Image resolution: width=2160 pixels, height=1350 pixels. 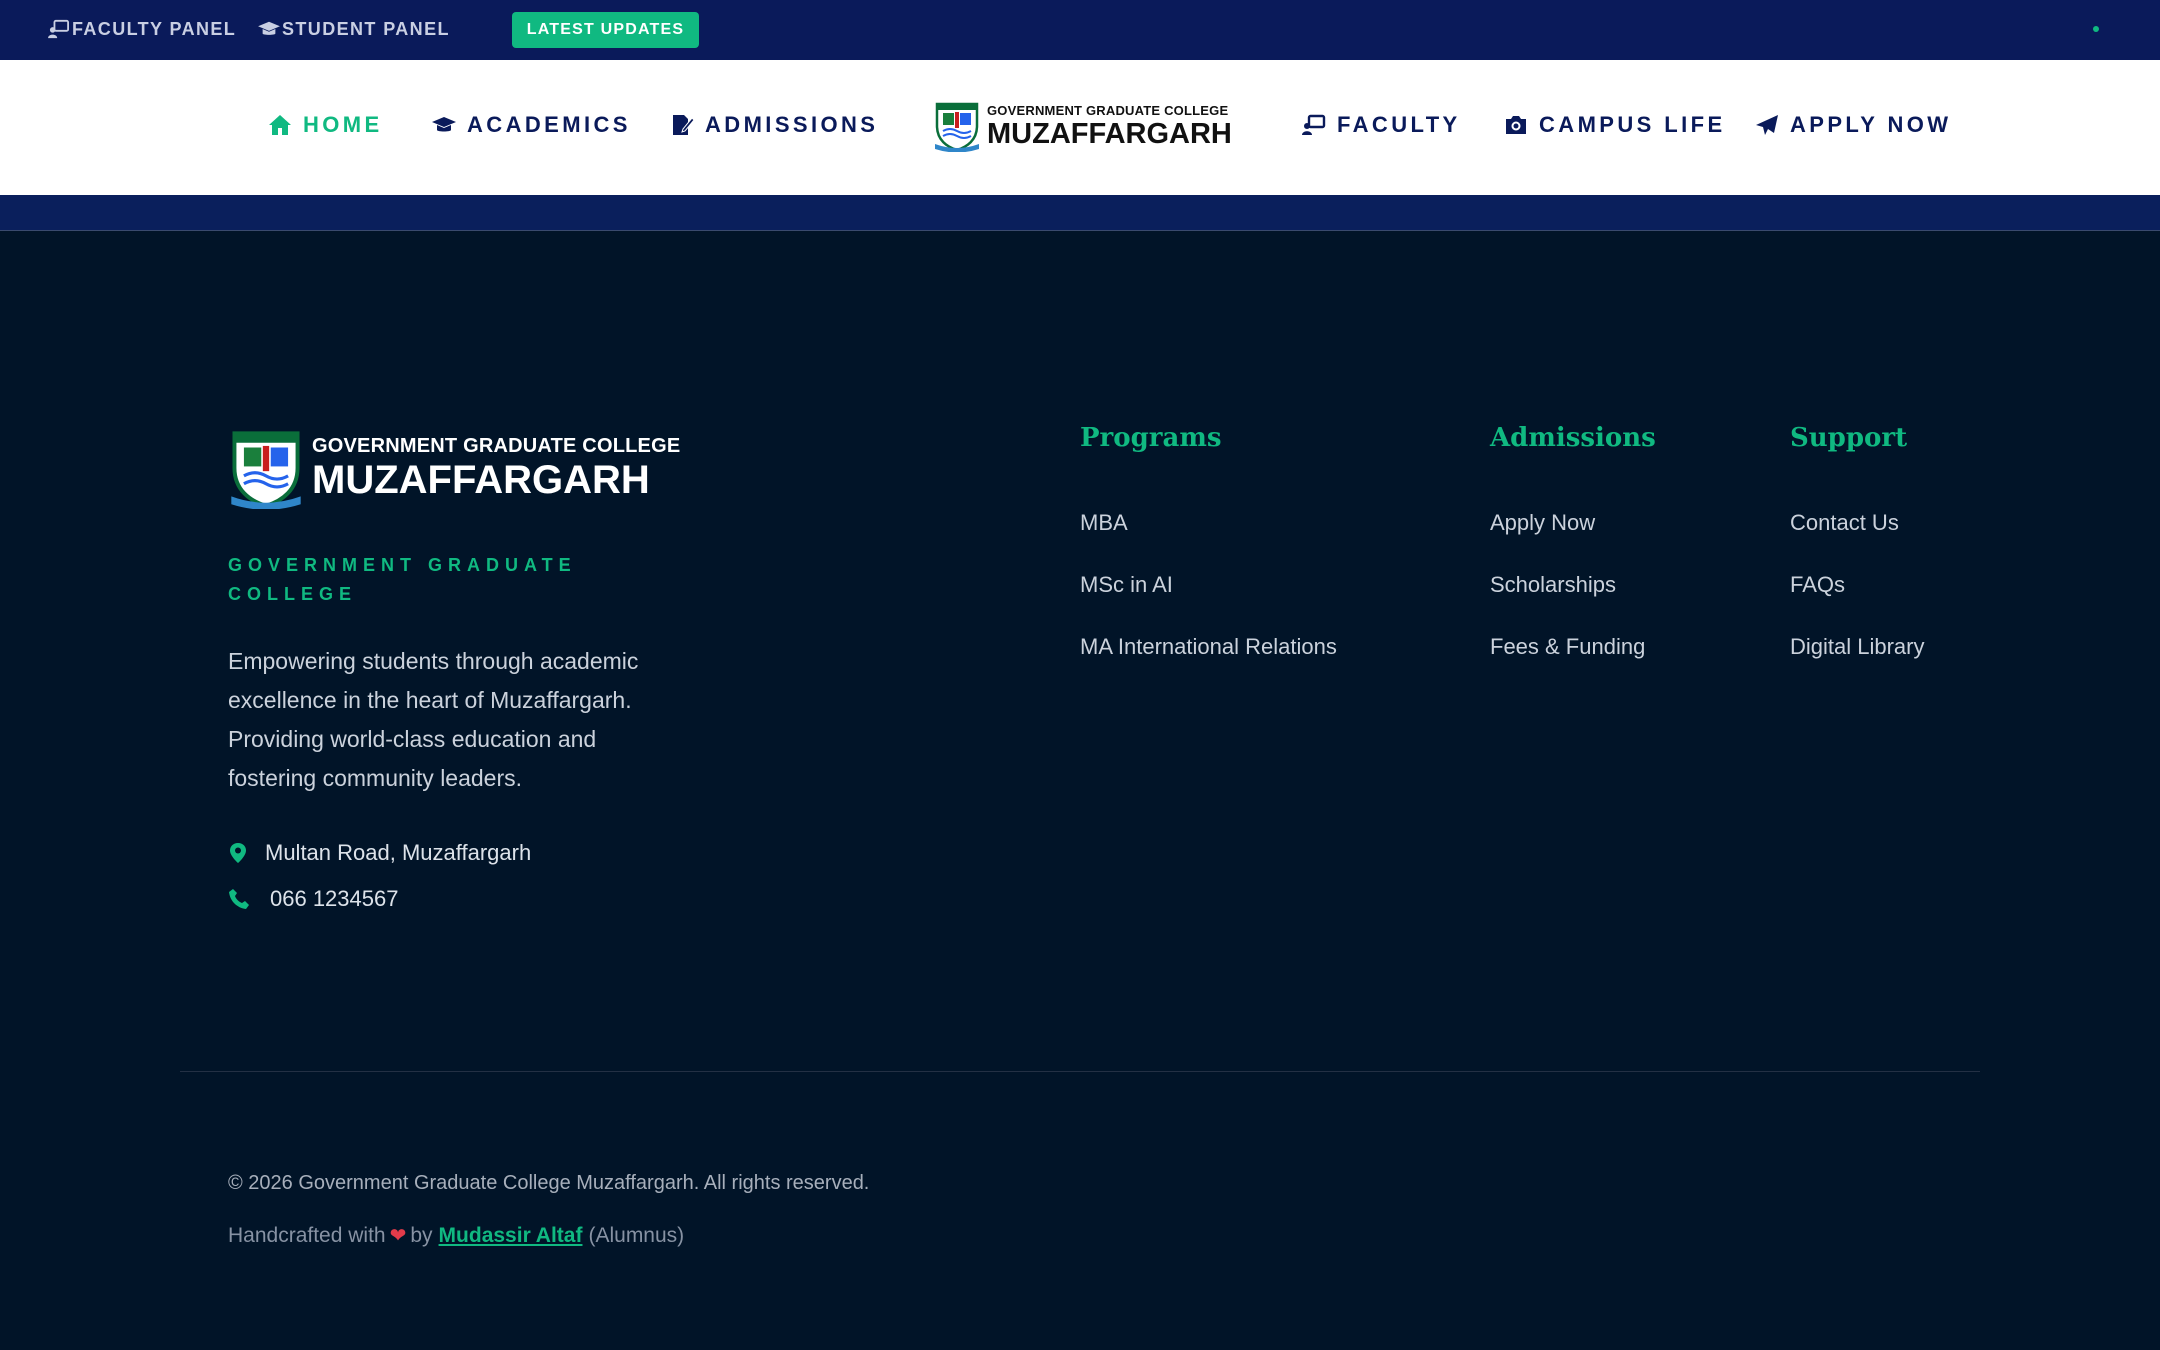 What do you see at coordinates (1108, 110) in the screenshot?
I see `nav-logo-subtitle: GOVERNMENT GRADUATE COLLEGE` at bounding box center [1108, 110].